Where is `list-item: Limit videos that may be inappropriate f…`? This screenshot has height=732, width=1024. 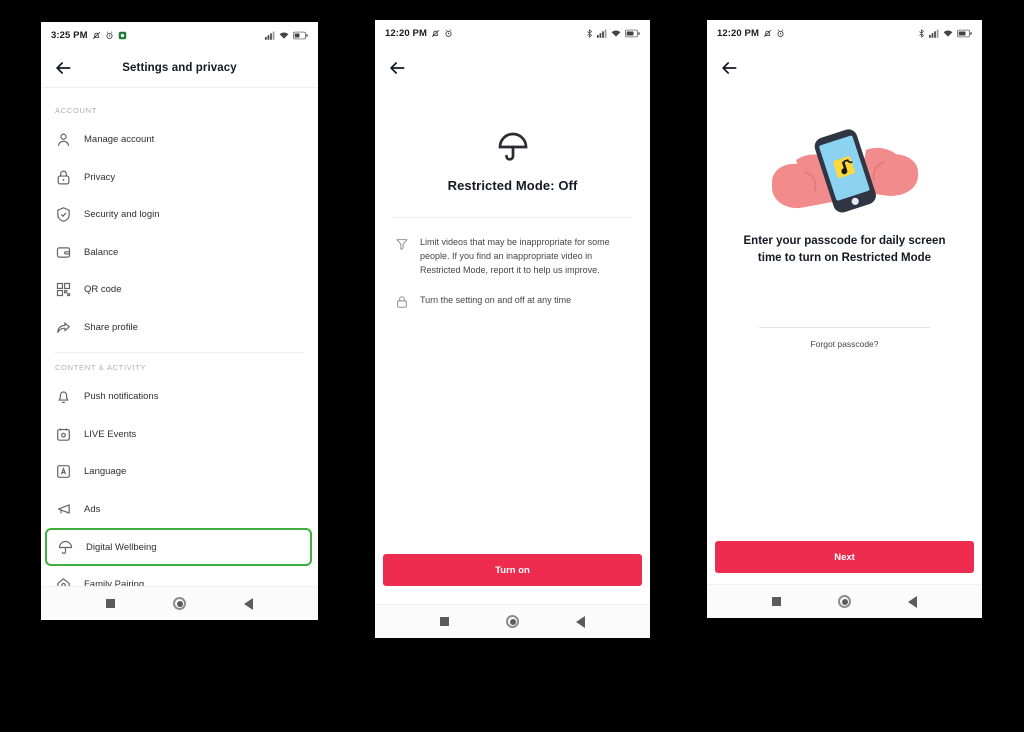 list-item: Limit videos that may be inappropriate f… is located at coordinates (512, 257).